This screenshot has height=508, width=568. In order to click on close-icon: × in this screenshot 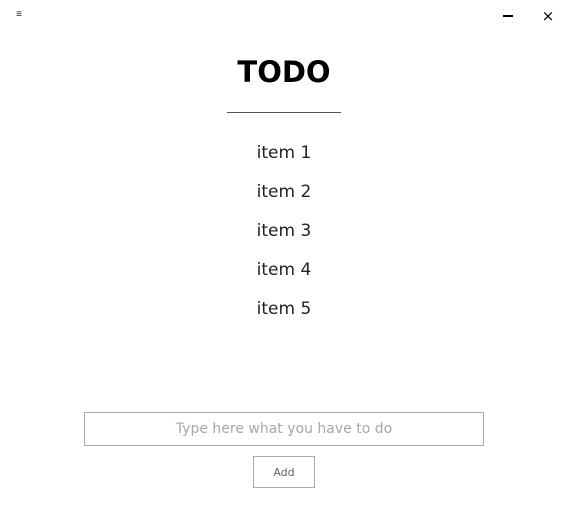, I will do `click(548, 15)`.